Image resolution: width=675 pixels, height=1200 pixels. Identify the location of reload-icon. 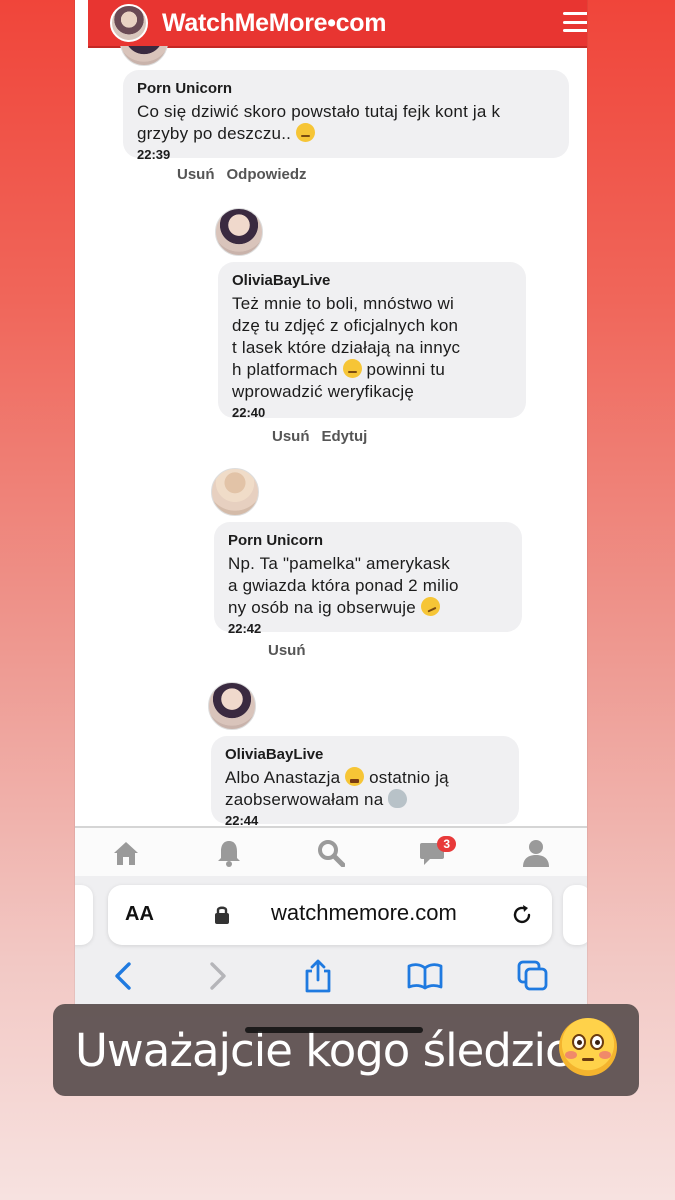
(522, 917).